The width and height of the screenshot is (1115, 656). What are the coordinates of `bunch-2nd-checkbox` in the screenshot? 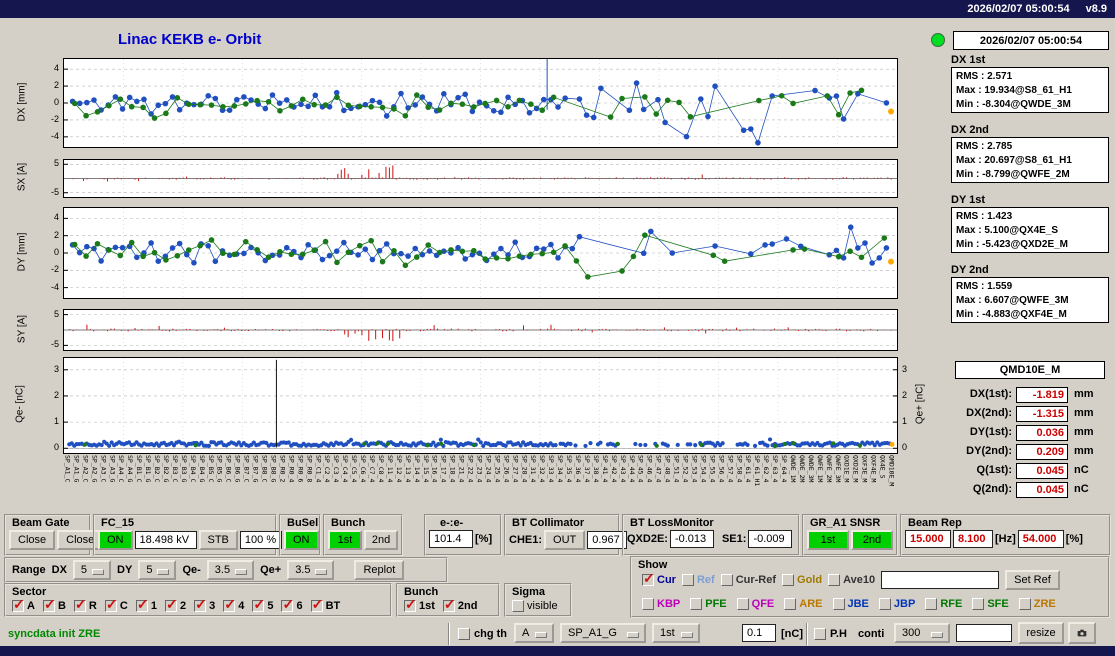 It's located at (449, 604).